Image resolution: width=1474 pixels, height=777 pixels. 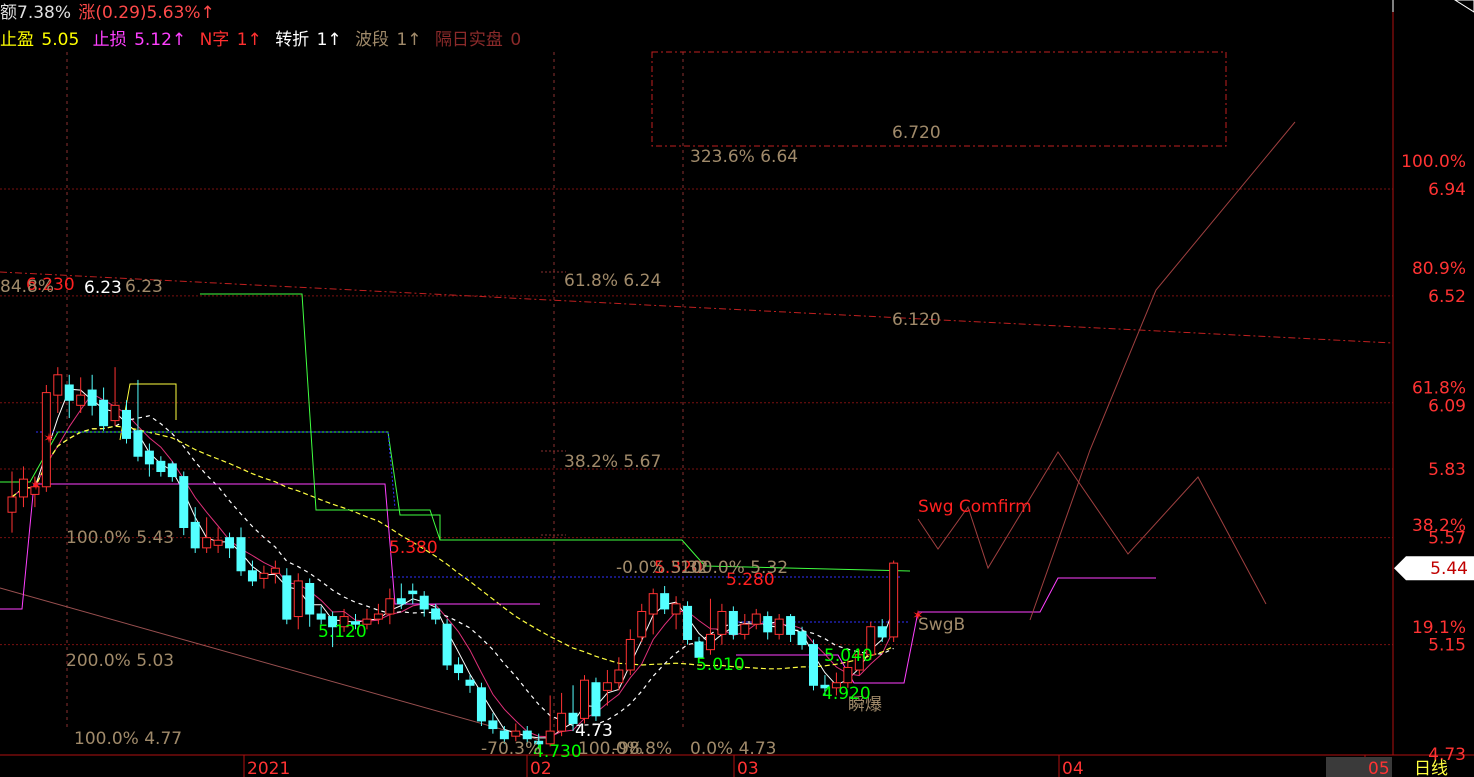 I want to click on annotation-label: 100.0% 5.32, so click(x=734, y=568).